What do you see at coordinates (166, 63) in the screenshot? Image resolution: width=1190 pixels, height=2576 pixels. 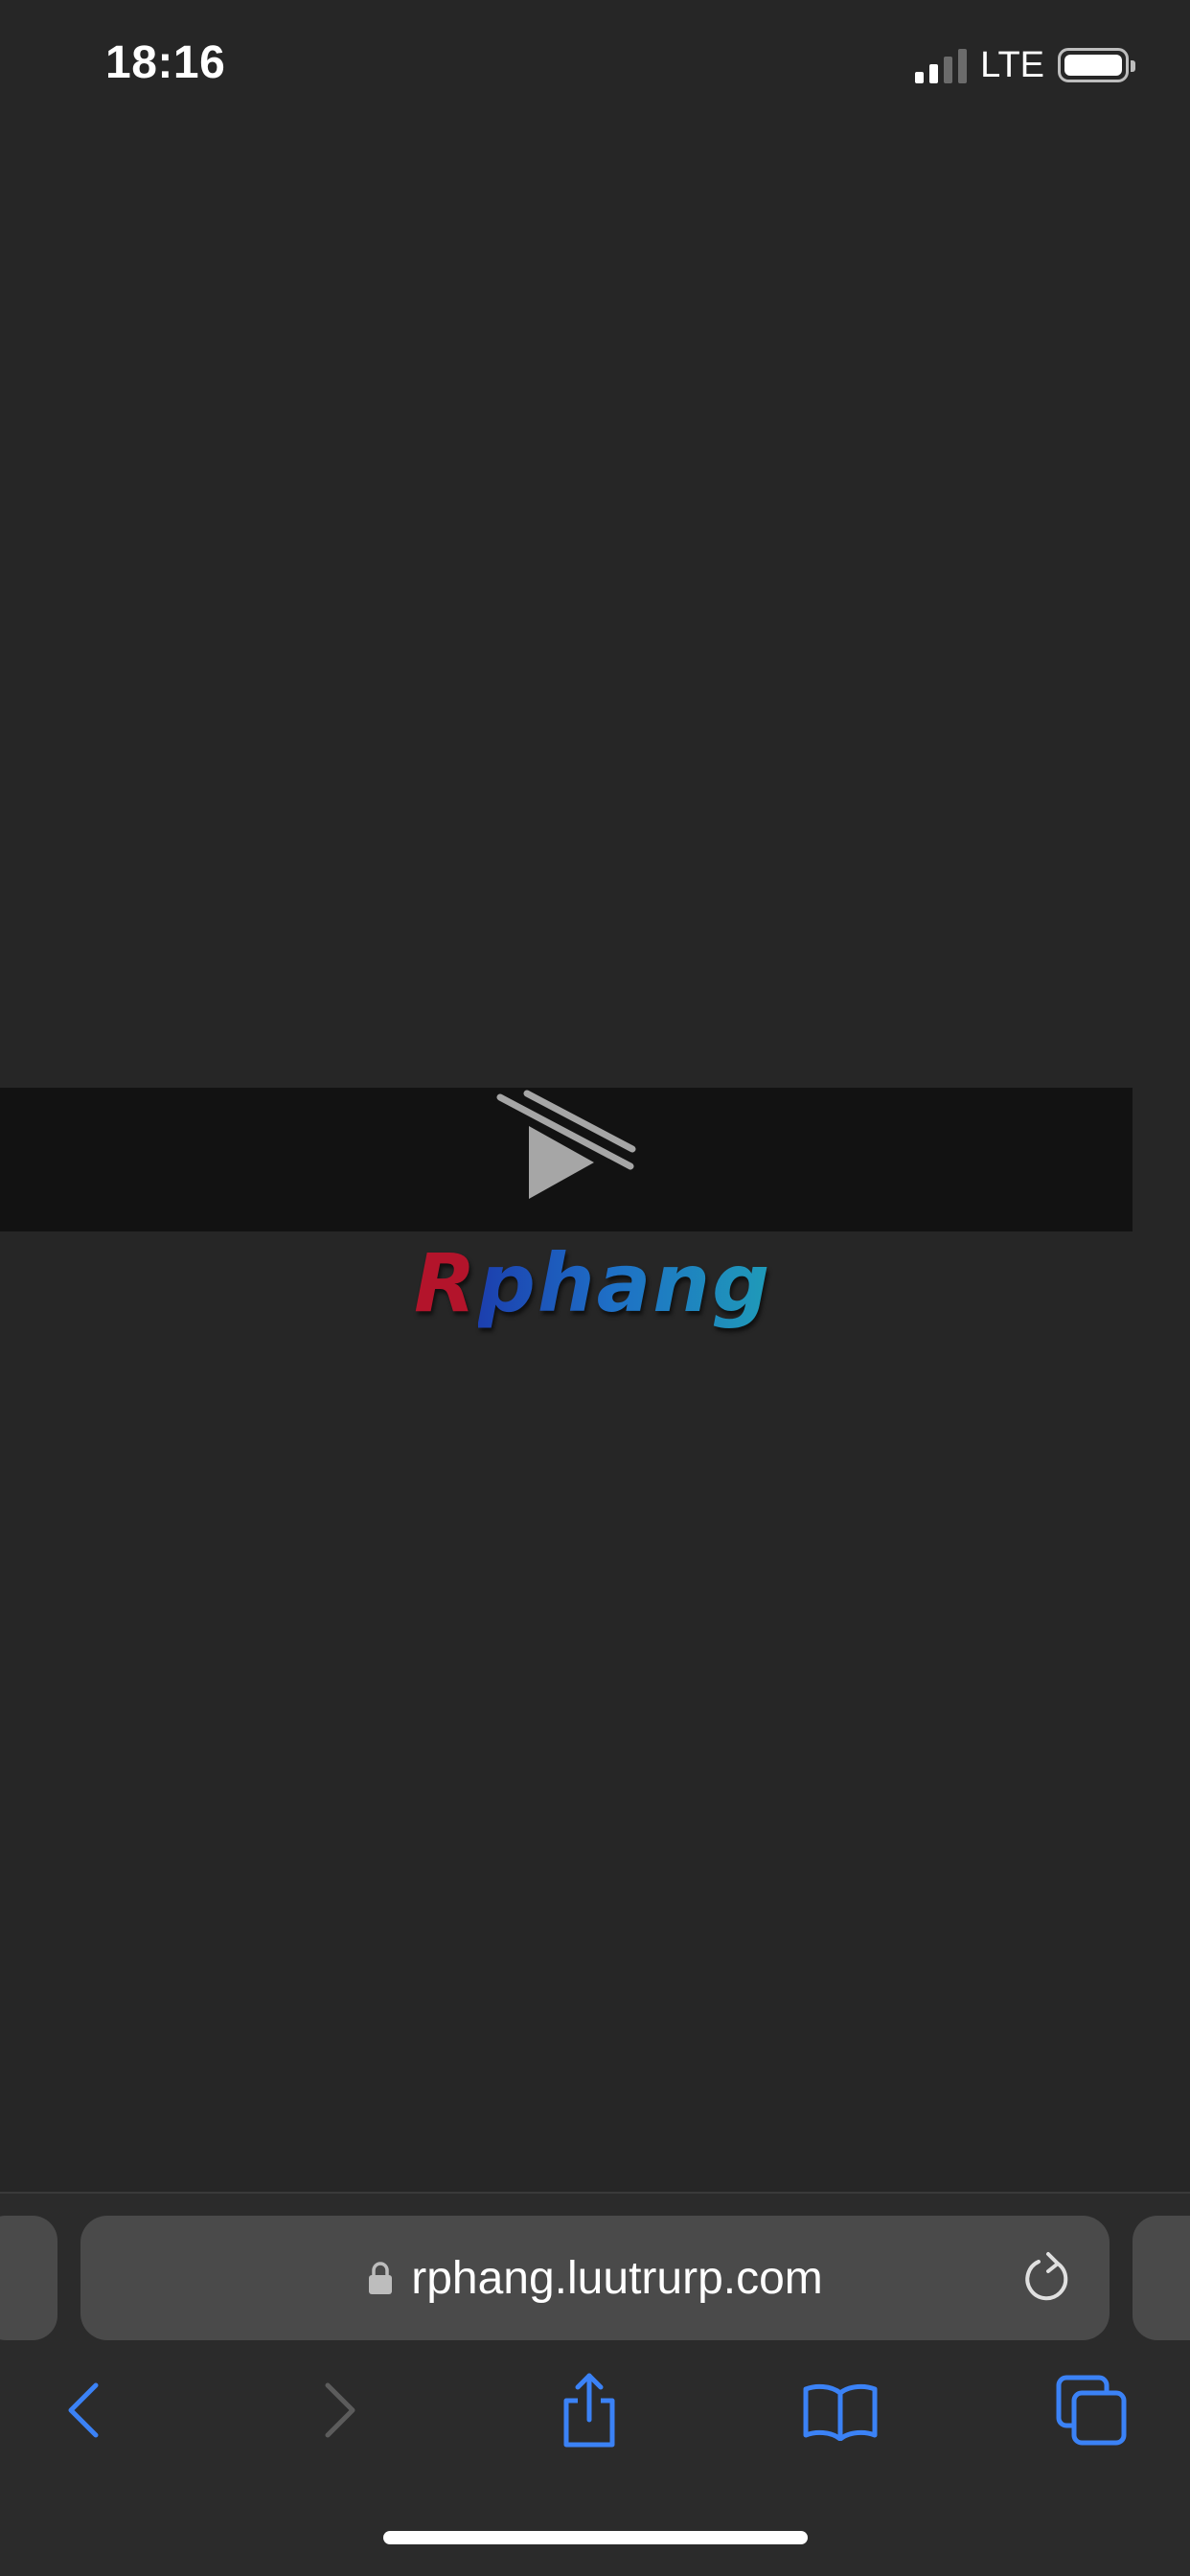 I see `status-time: 18:16` at bounding box center [166, 63].